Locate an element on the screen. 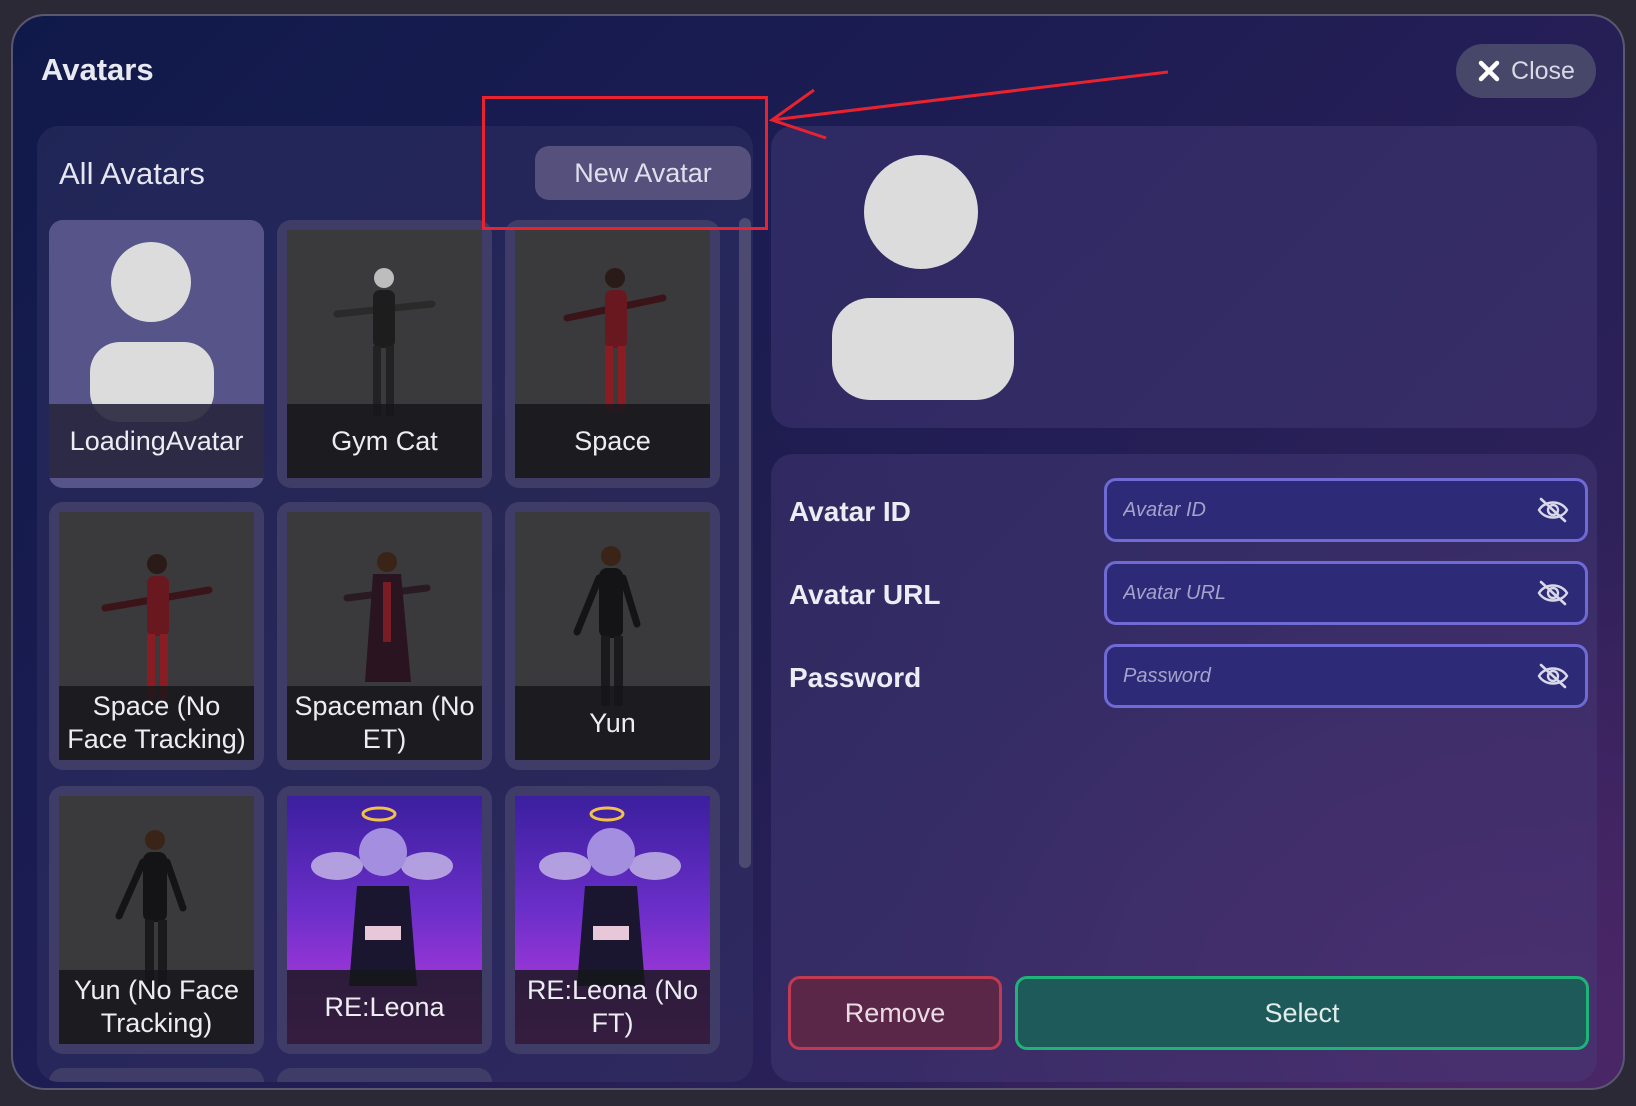  avatar-name: LoadingAvatar is located at coordinates (156, 441).